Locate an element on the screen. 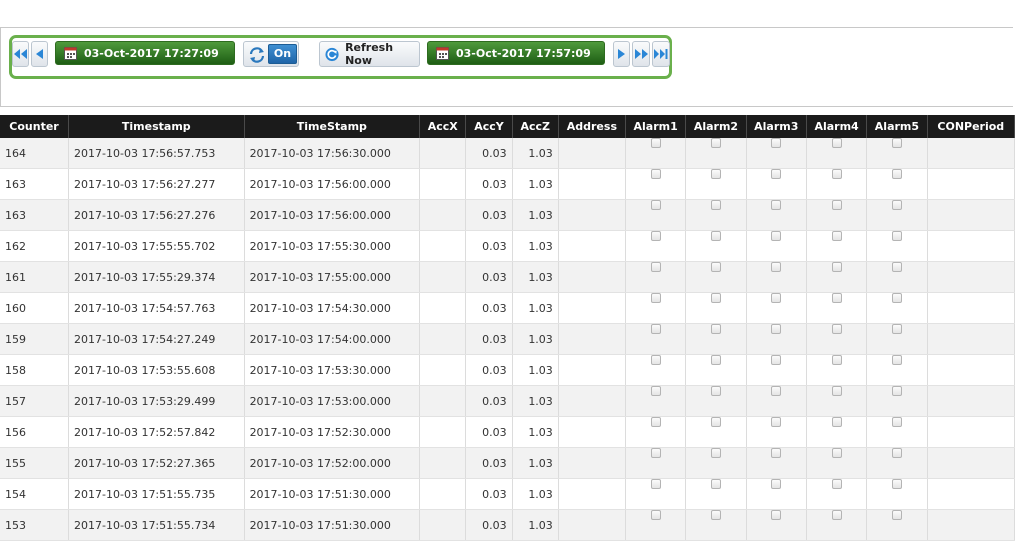 This screenshot has height=546, width=1015. forward-button is located at coordinates (641, 54).